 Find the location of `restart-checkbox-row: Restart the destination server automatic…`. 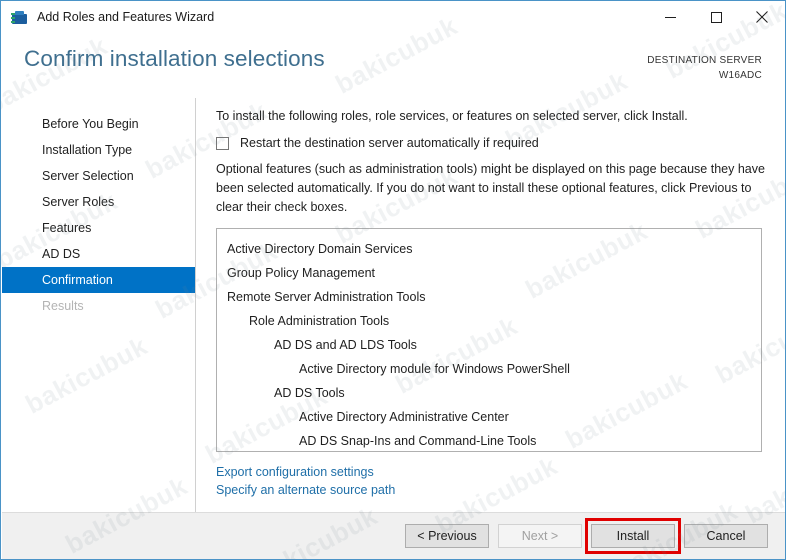

restart-checkbox-row: Restart the destination server automatic… is located at coordinates (377, 143).